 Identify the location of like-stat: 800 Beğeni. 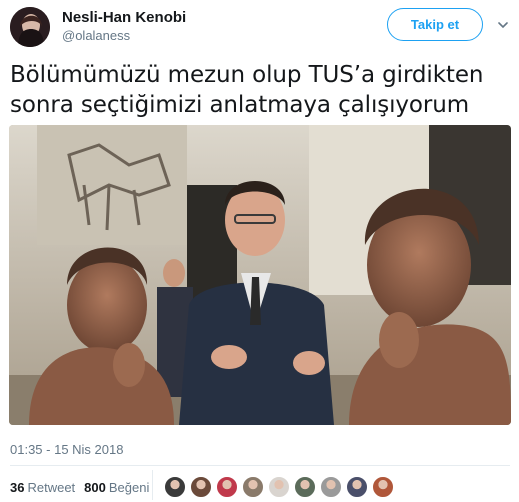
(116, 487).